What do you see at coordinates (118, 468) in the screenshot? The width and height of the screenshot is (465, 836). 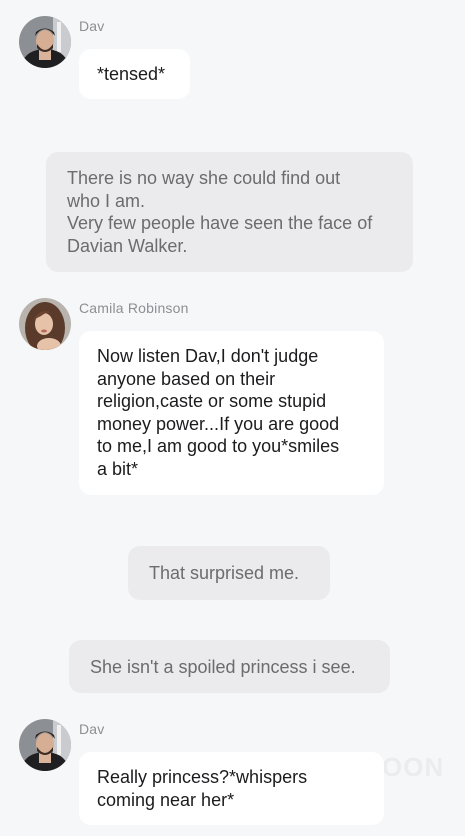 I see `message-text: a bit*` at bounding box center [118, 468].